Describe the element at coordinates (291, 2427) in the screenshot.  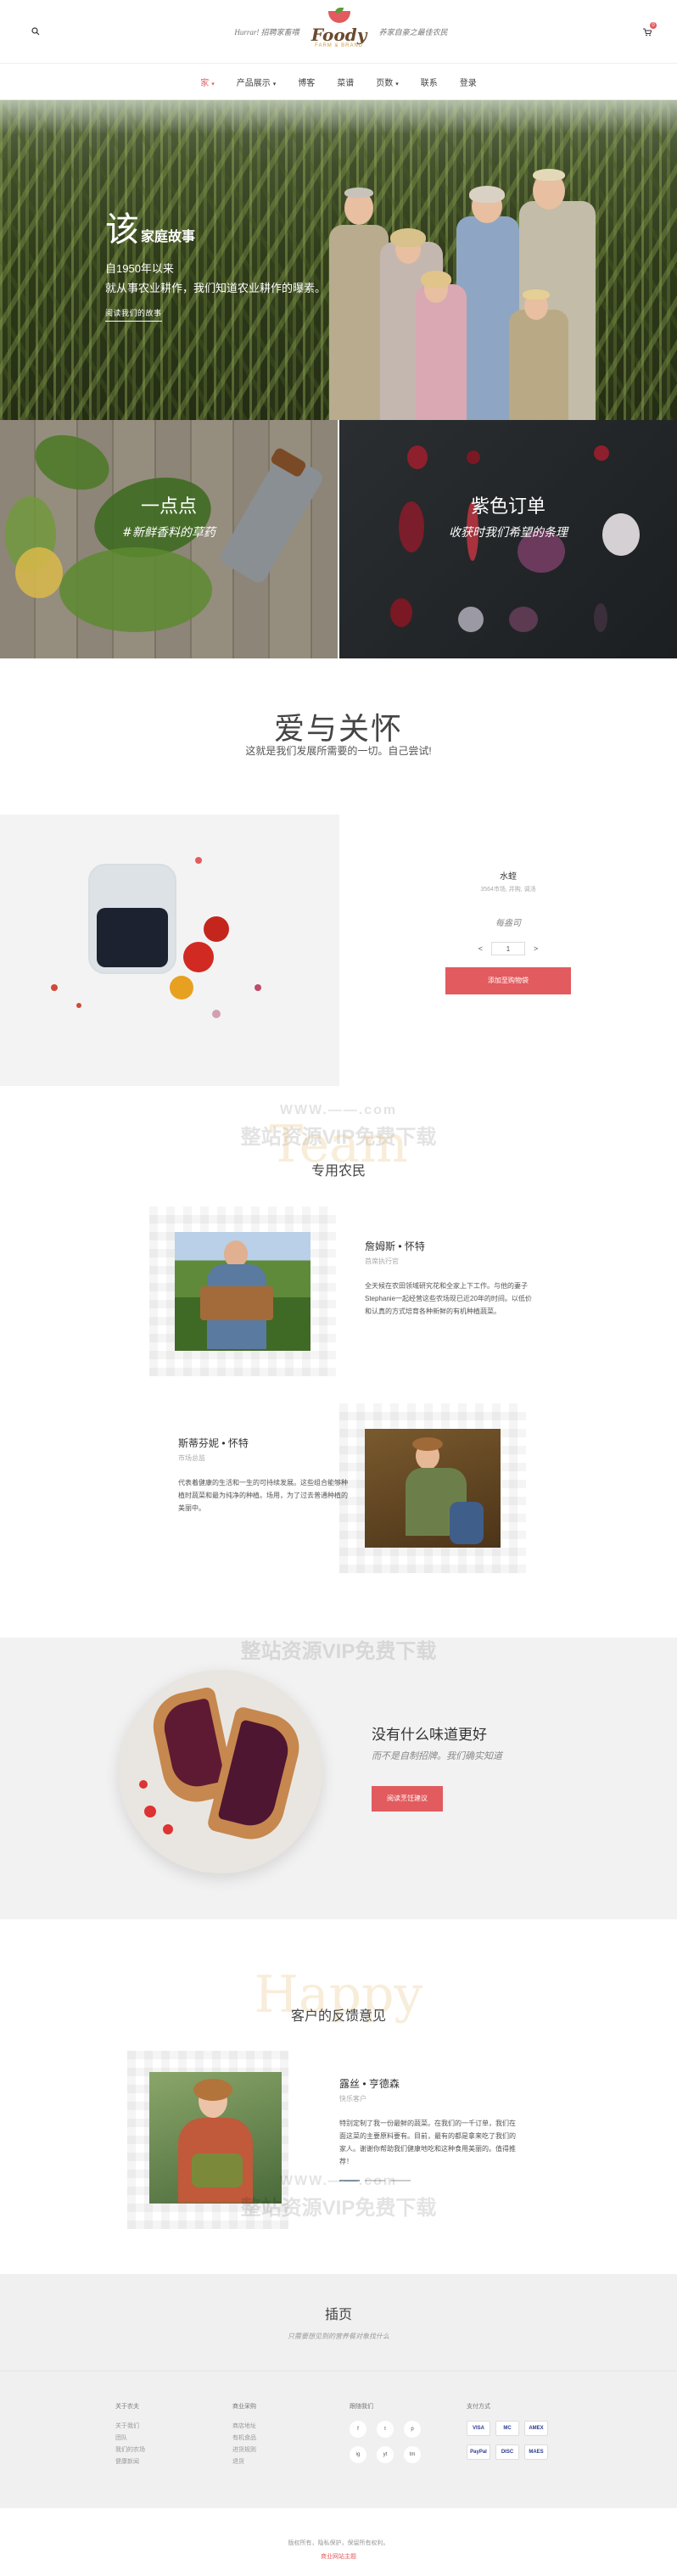
I see `footer-link: 商店地址` at that location.